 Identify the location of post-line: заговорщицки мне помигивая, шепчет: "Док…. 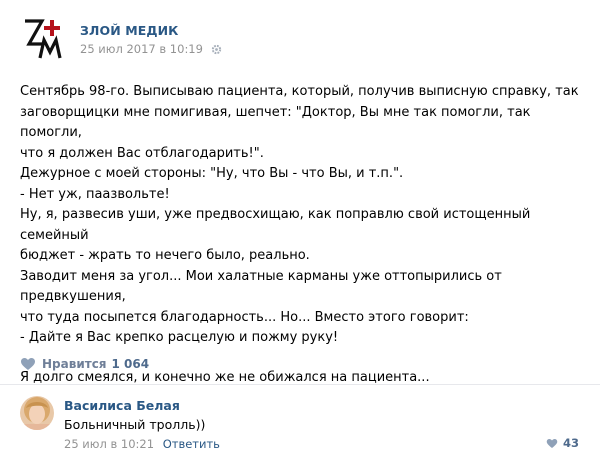
(275, 122).